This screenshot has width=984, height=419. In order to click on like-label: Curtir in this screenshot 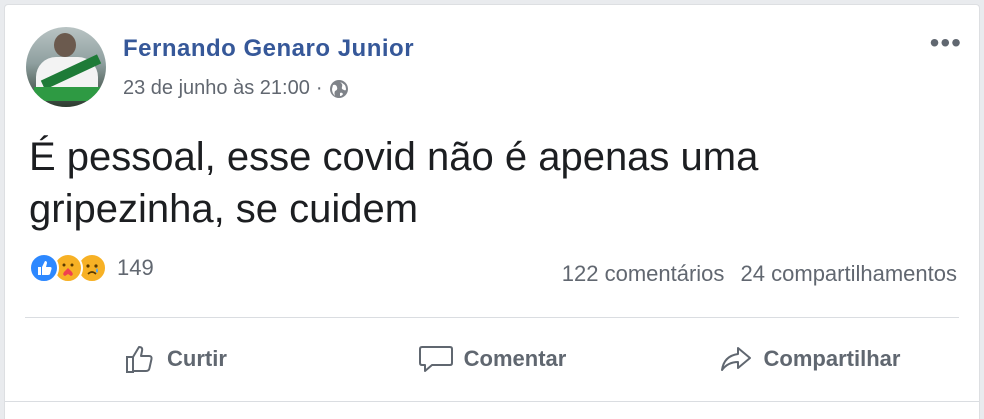, I will do `click(197, 358)`.